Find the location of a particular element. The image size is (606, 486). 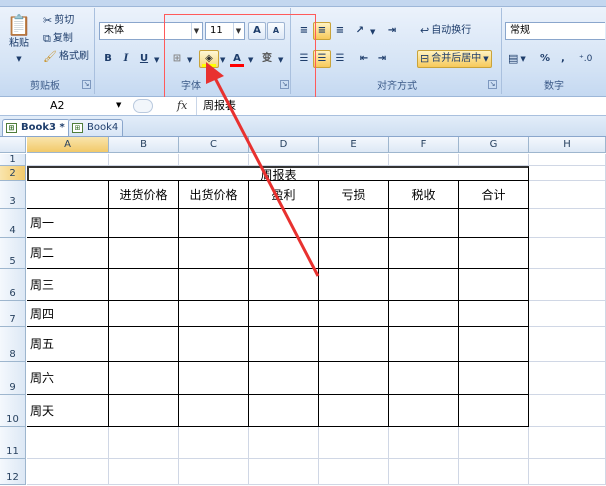

row-header: 12 is located at coordinates (13, 472).